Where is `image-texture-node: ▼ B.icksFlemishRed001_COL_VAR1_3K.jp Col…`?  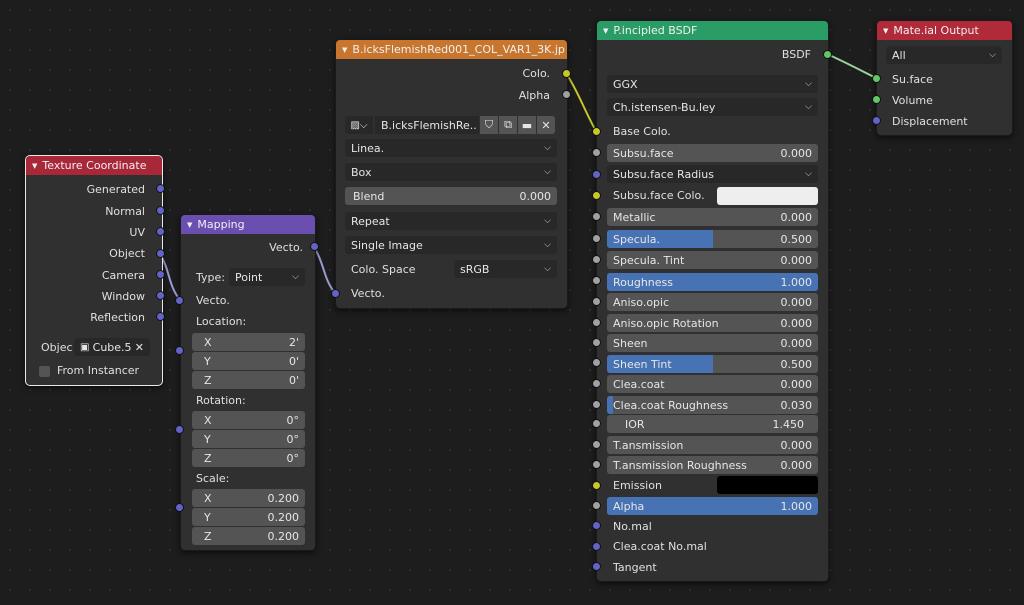 image-texture-node: ▼ B.icksFlemishRed001_COL_VAR1_3K.jp Col… is located at coordinates (451, 174).